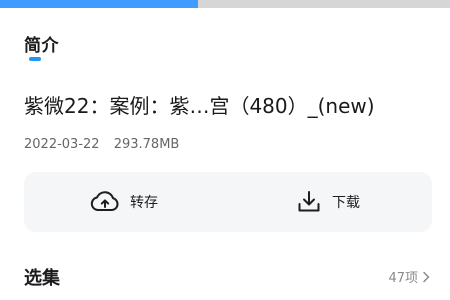 The image size is (450, 300). What do you see at coordinates (403, 278) in the screenshot?
I see `episodes-count: 47项` at bounding box center [403, 278].